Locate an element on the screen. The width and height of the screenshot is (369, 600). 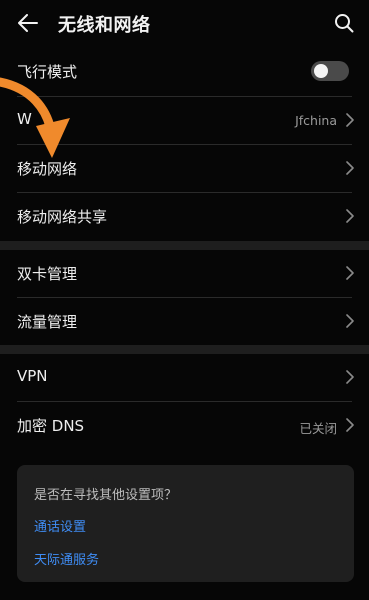
toggle-knob is located at coordinates (321, 71).